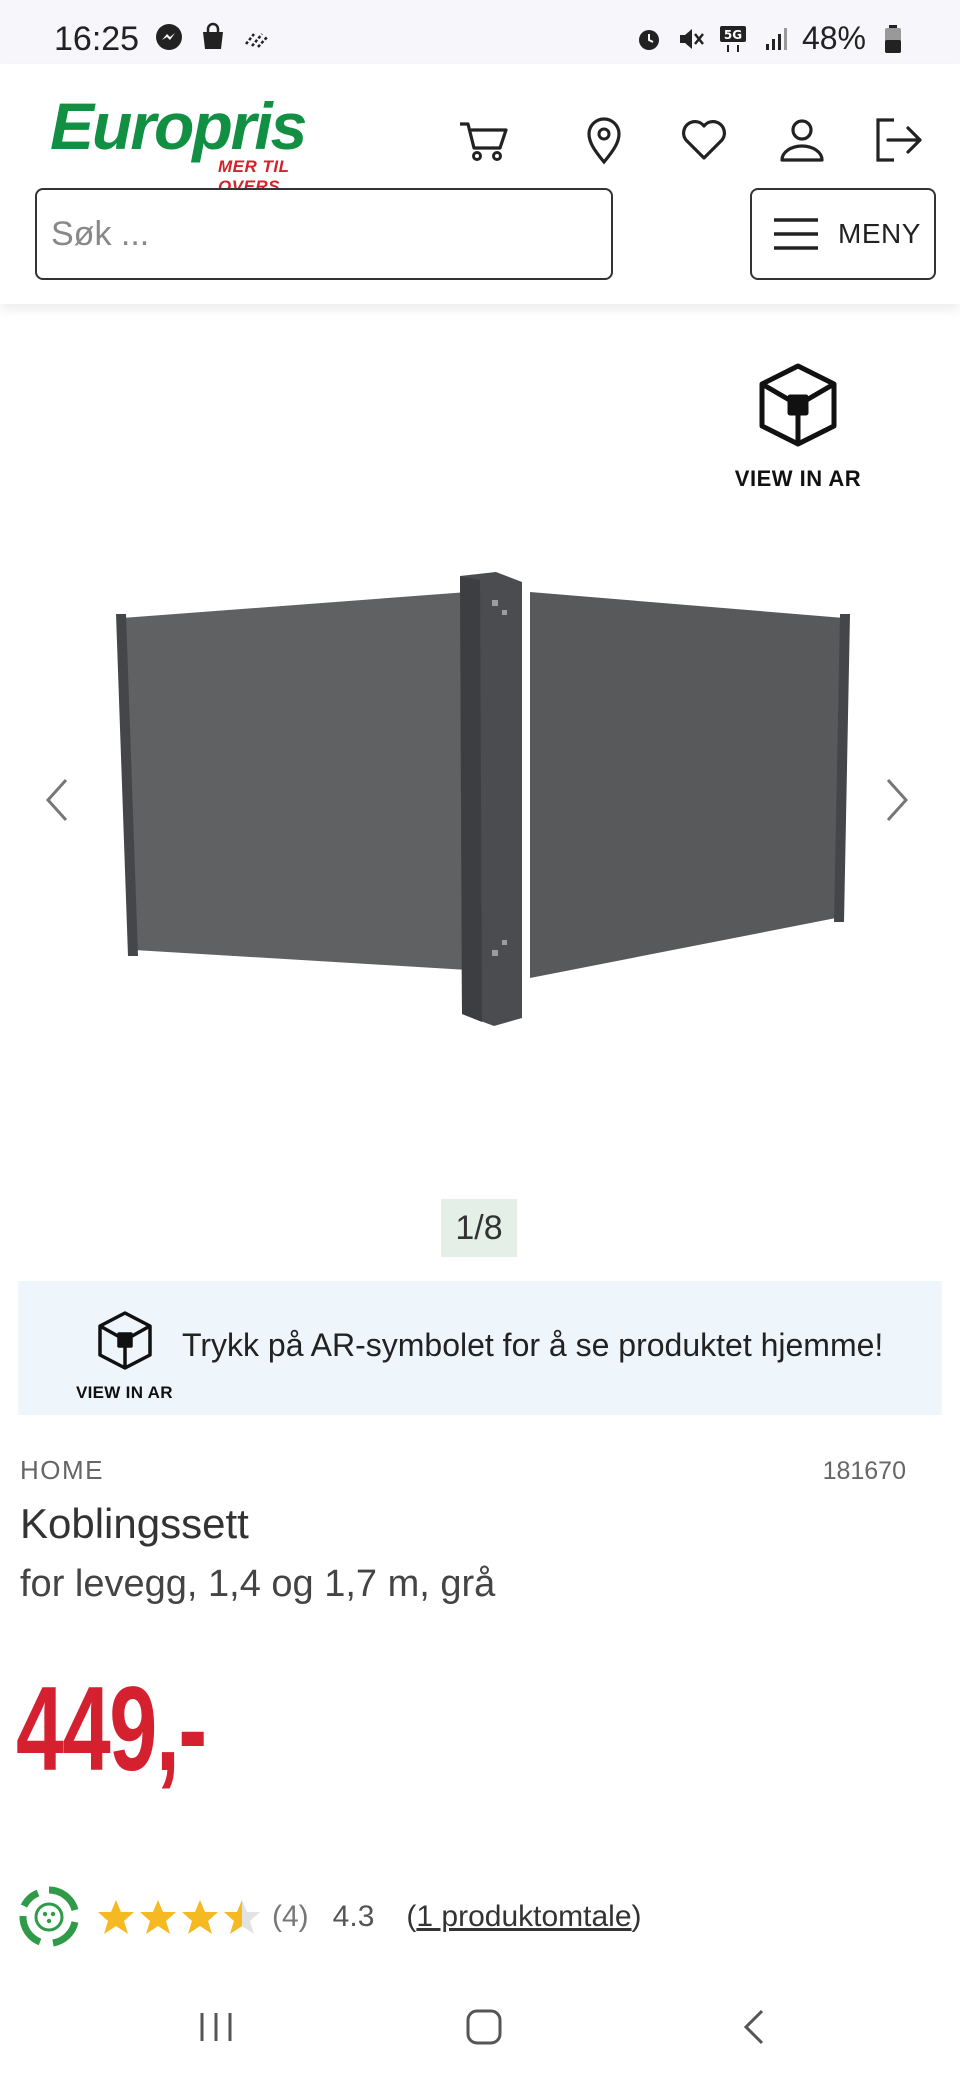  I want to click on logout-icon, so click(898, 140).